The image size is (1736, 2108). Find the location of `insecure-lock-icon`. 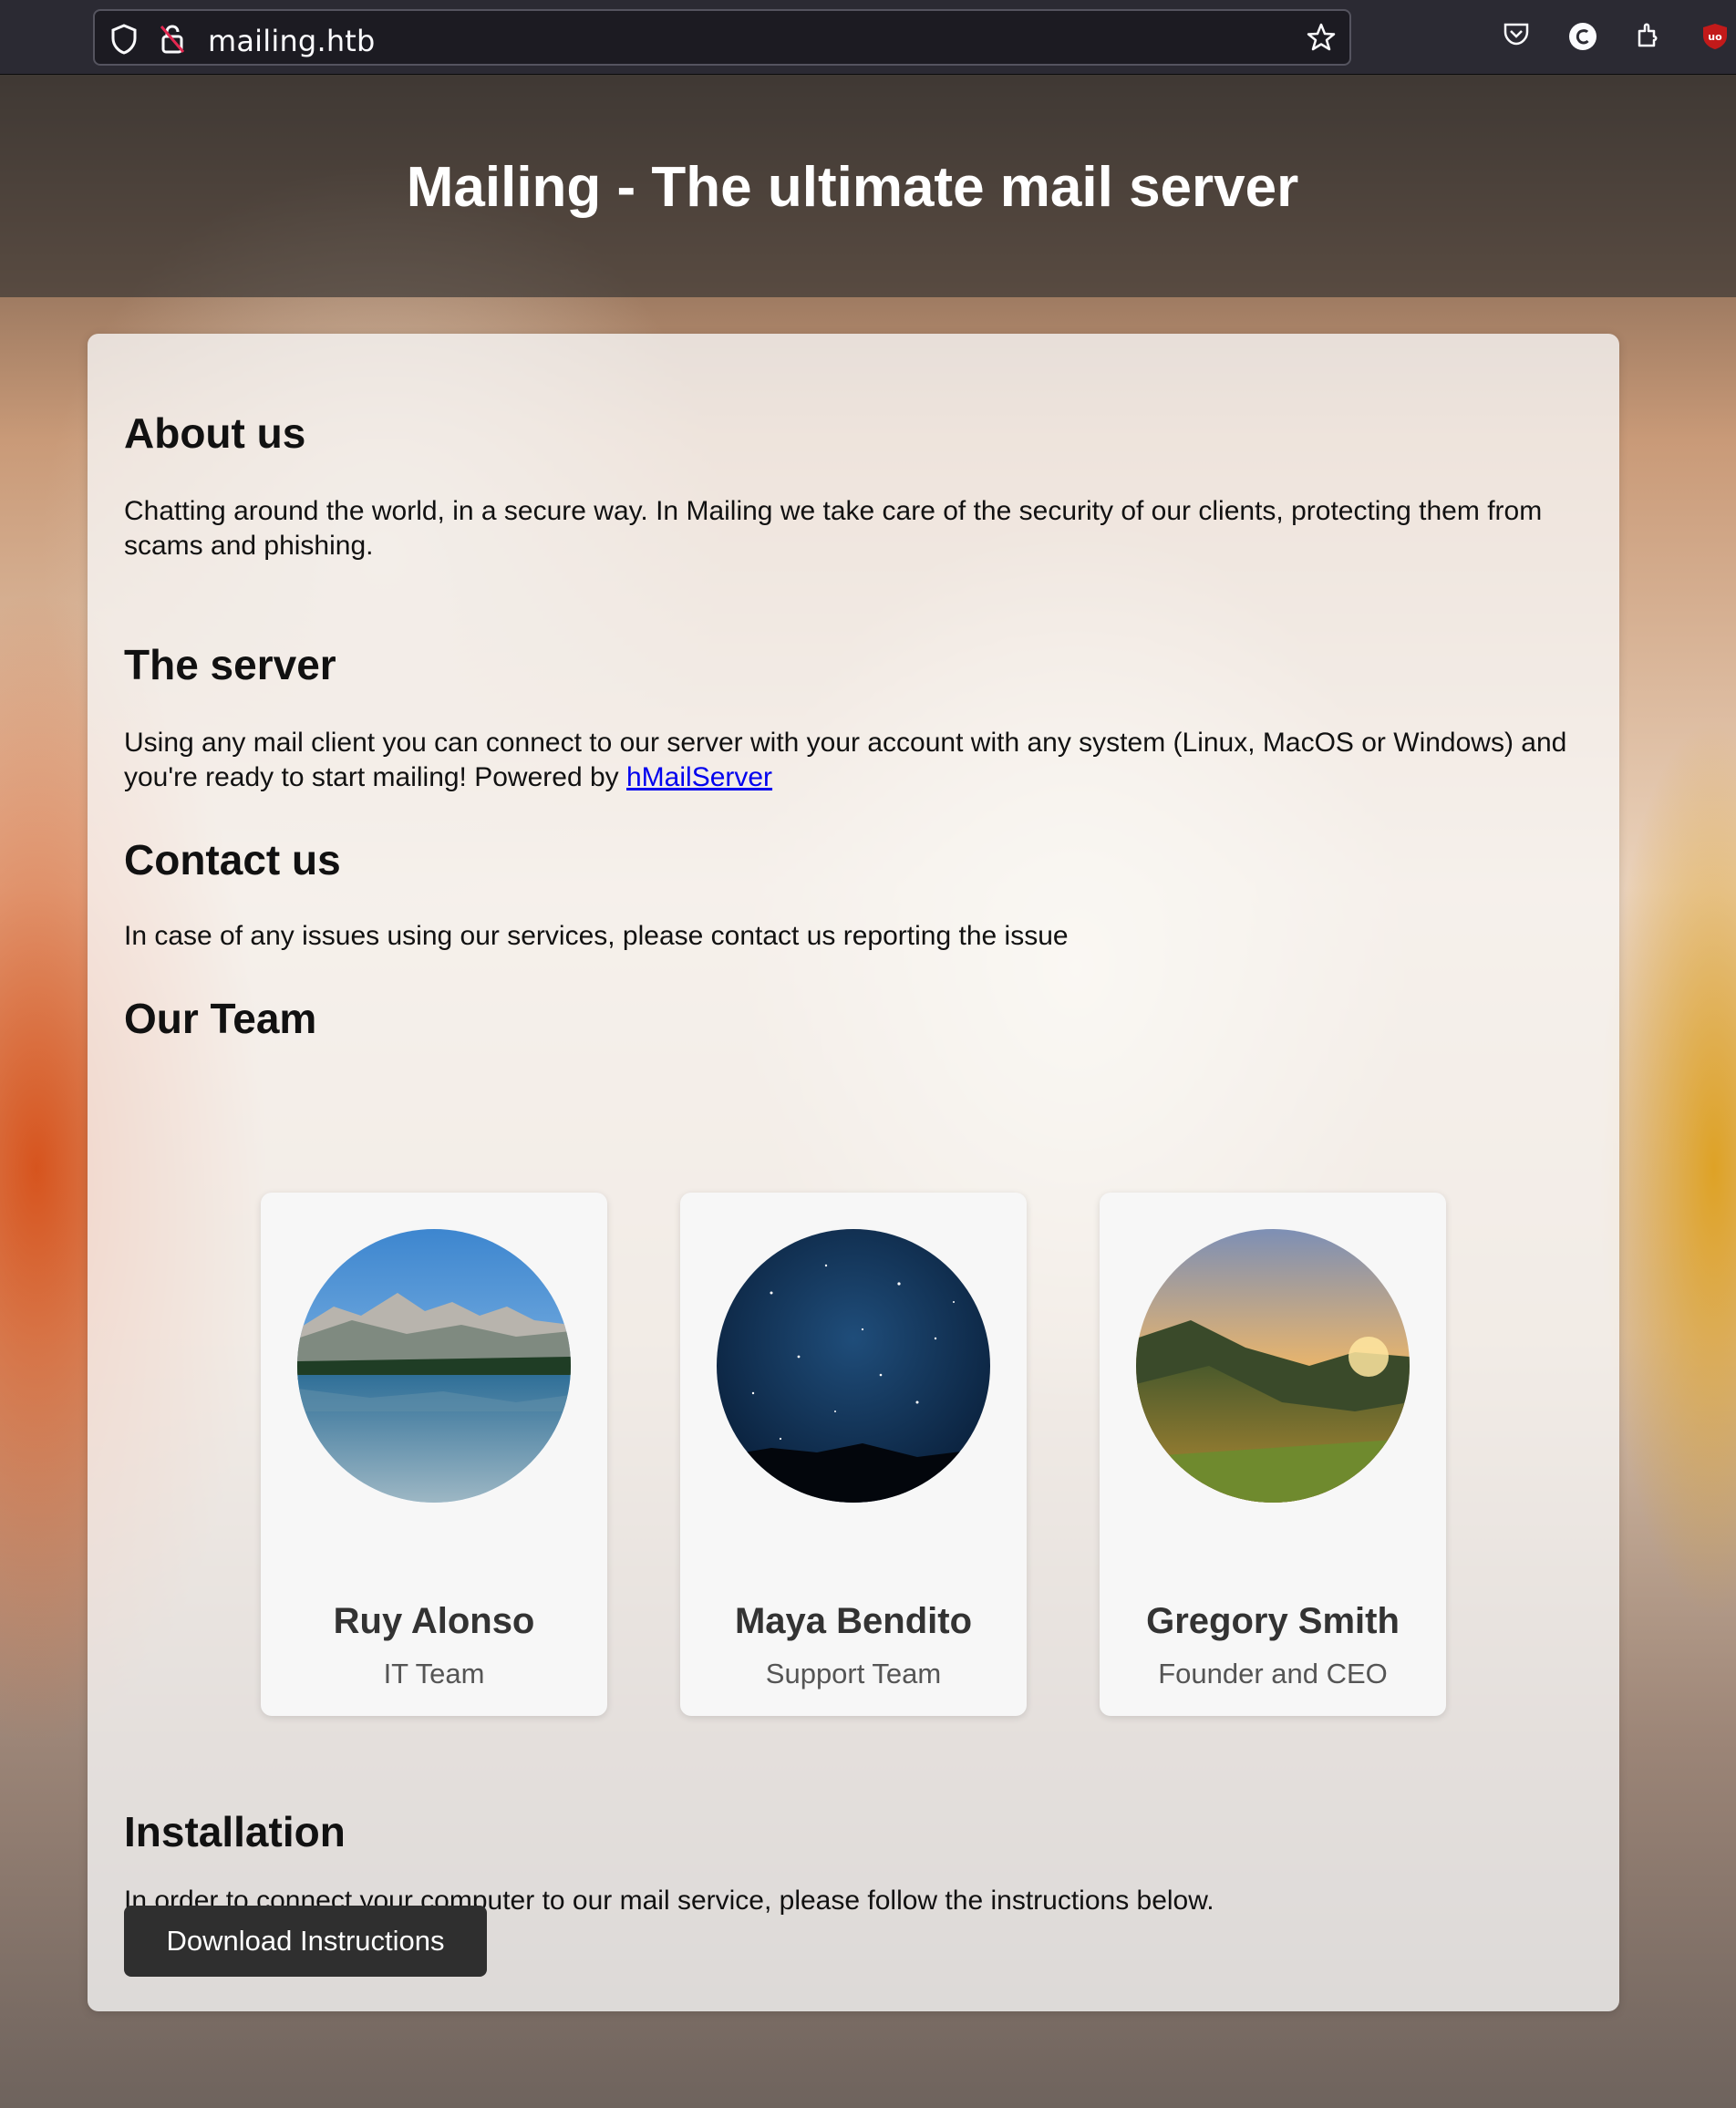

insecure-lock-icon is located at coordinates (172, 41).